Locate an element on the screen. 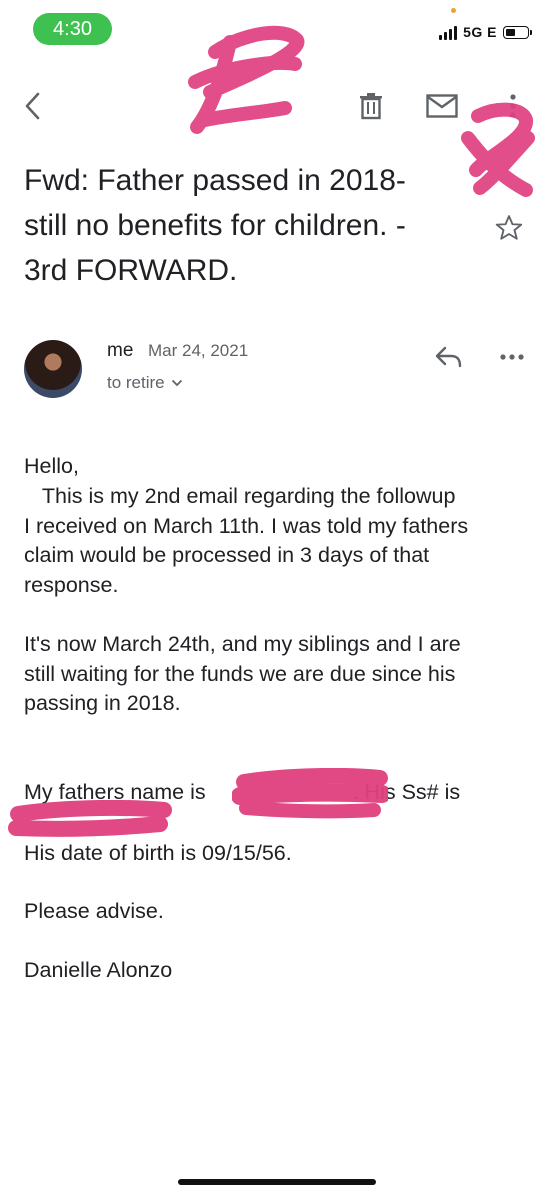  status-time: 4:30 is located at coordinates (72, 29).